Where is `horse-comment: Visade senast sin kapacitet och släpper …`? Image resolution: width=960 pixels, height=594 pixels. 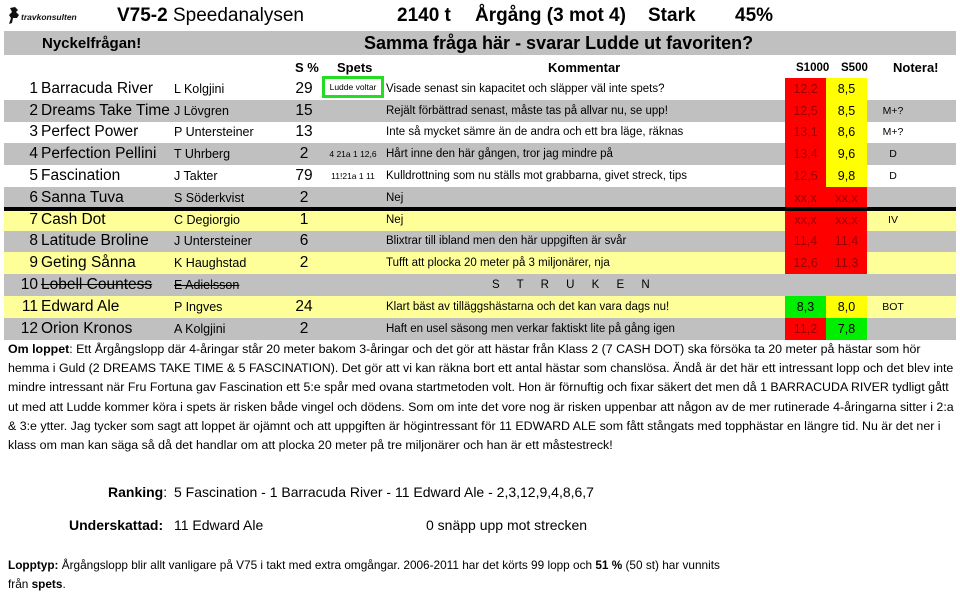 horse-comment: Visade senast sin kapacitet och släpper … is located at coordinates (525, 88).